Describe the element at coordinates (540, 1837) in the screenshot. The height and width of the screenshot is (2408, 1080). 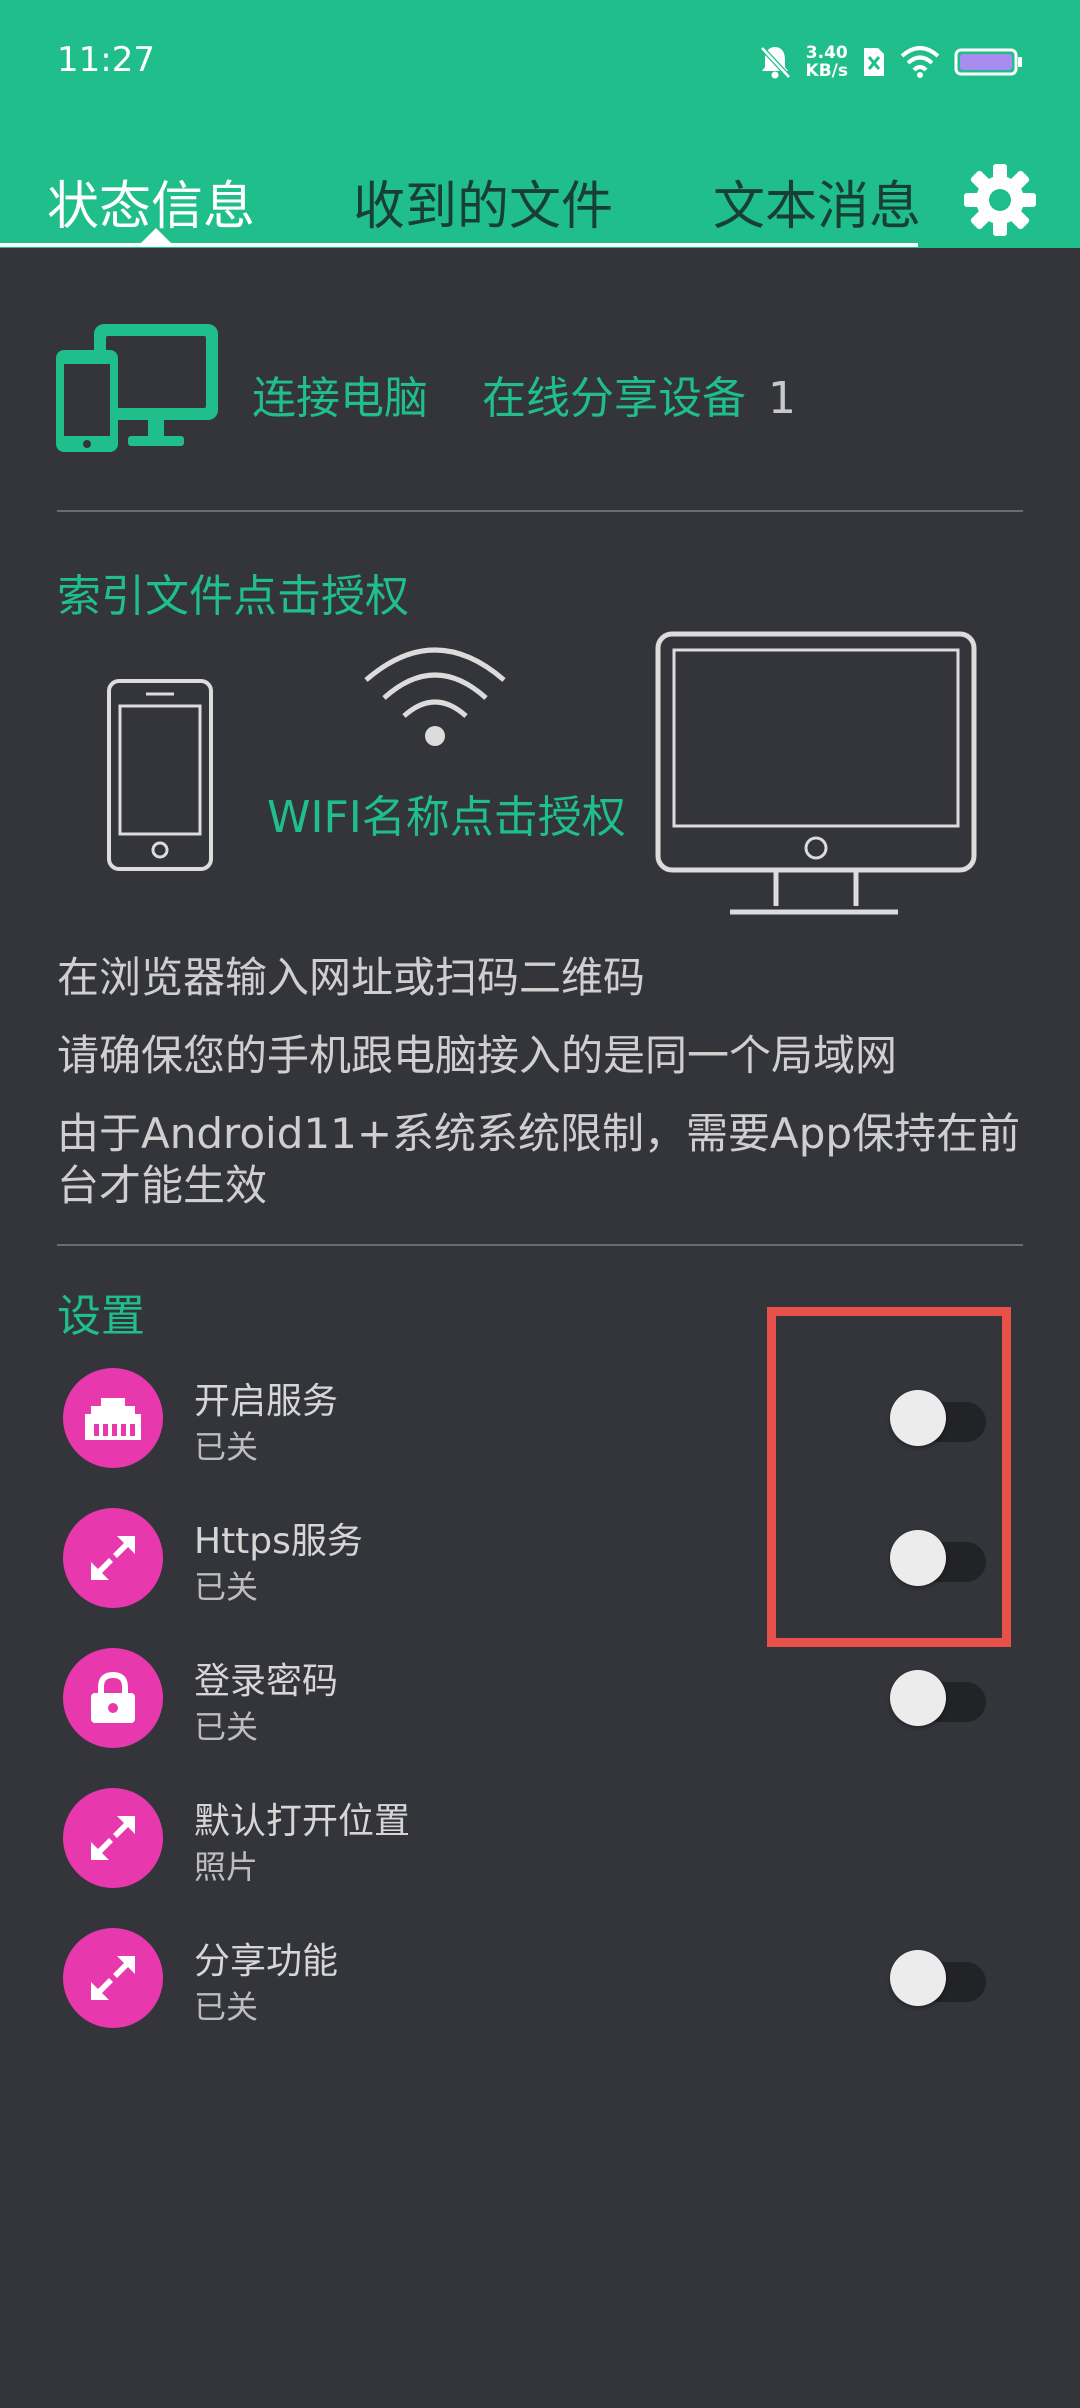
I see `setting-row-default-location: 默认打开位置 照片` at that location.